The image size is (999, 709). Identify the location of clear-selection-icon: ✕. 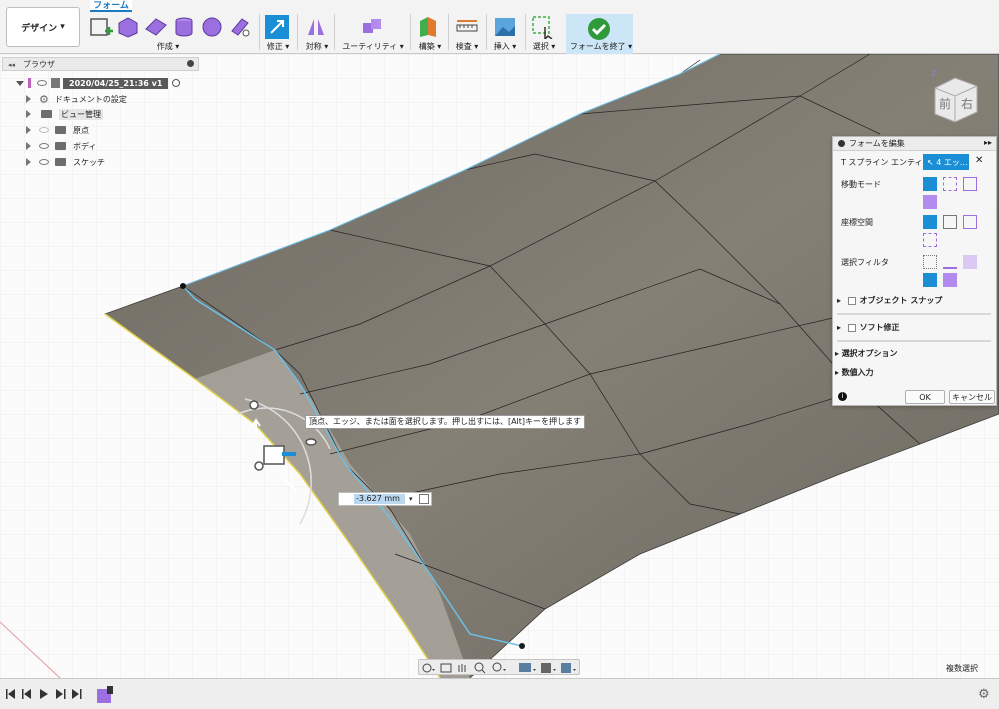
(979, 160).